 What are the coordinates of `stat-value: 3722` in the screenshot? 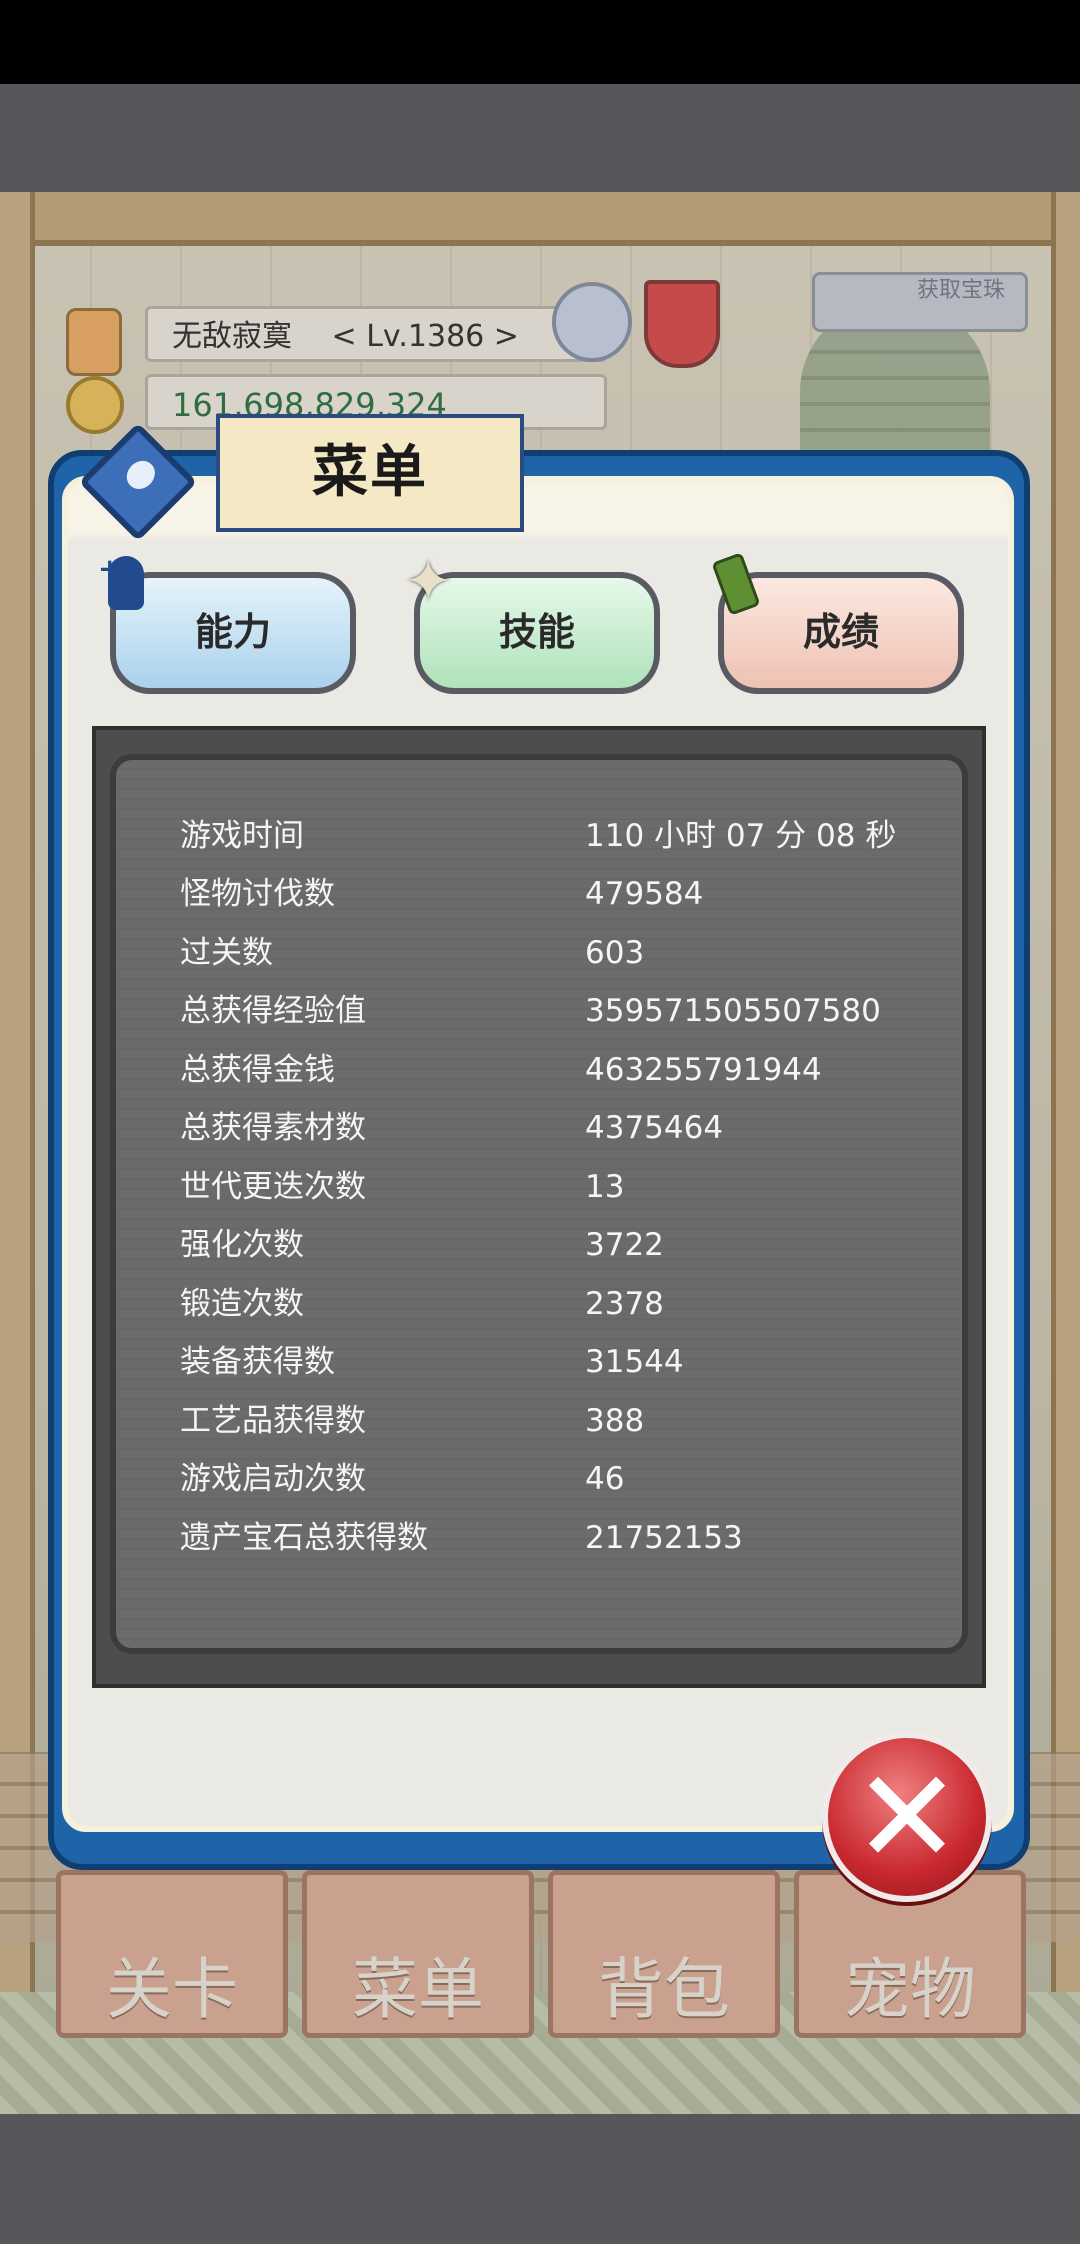 It's located at (624, 1245).